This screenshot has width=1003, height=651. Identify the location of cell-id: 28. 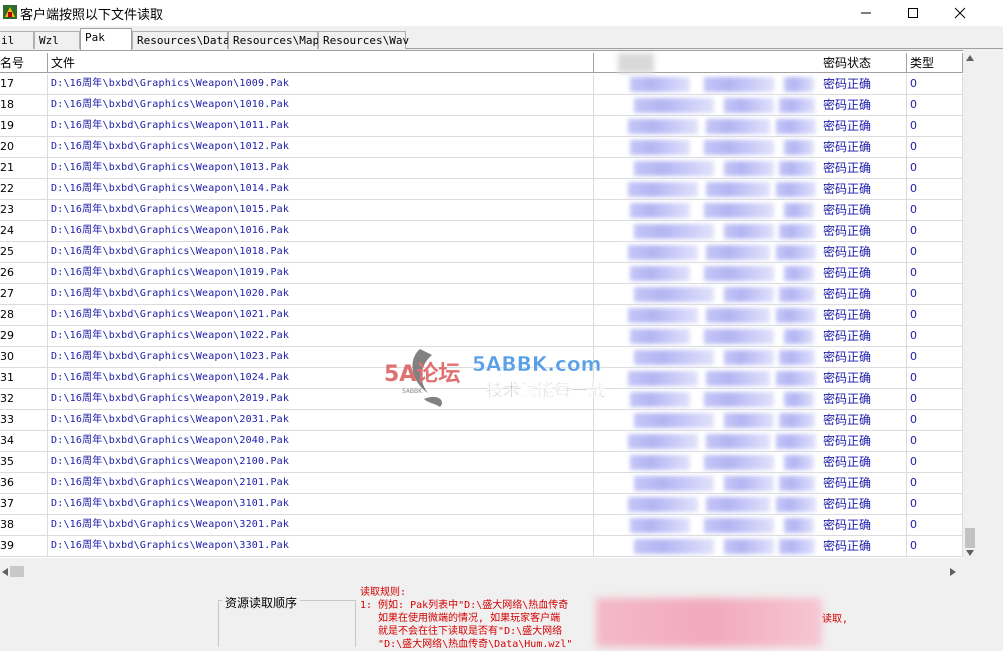
(24, 315).